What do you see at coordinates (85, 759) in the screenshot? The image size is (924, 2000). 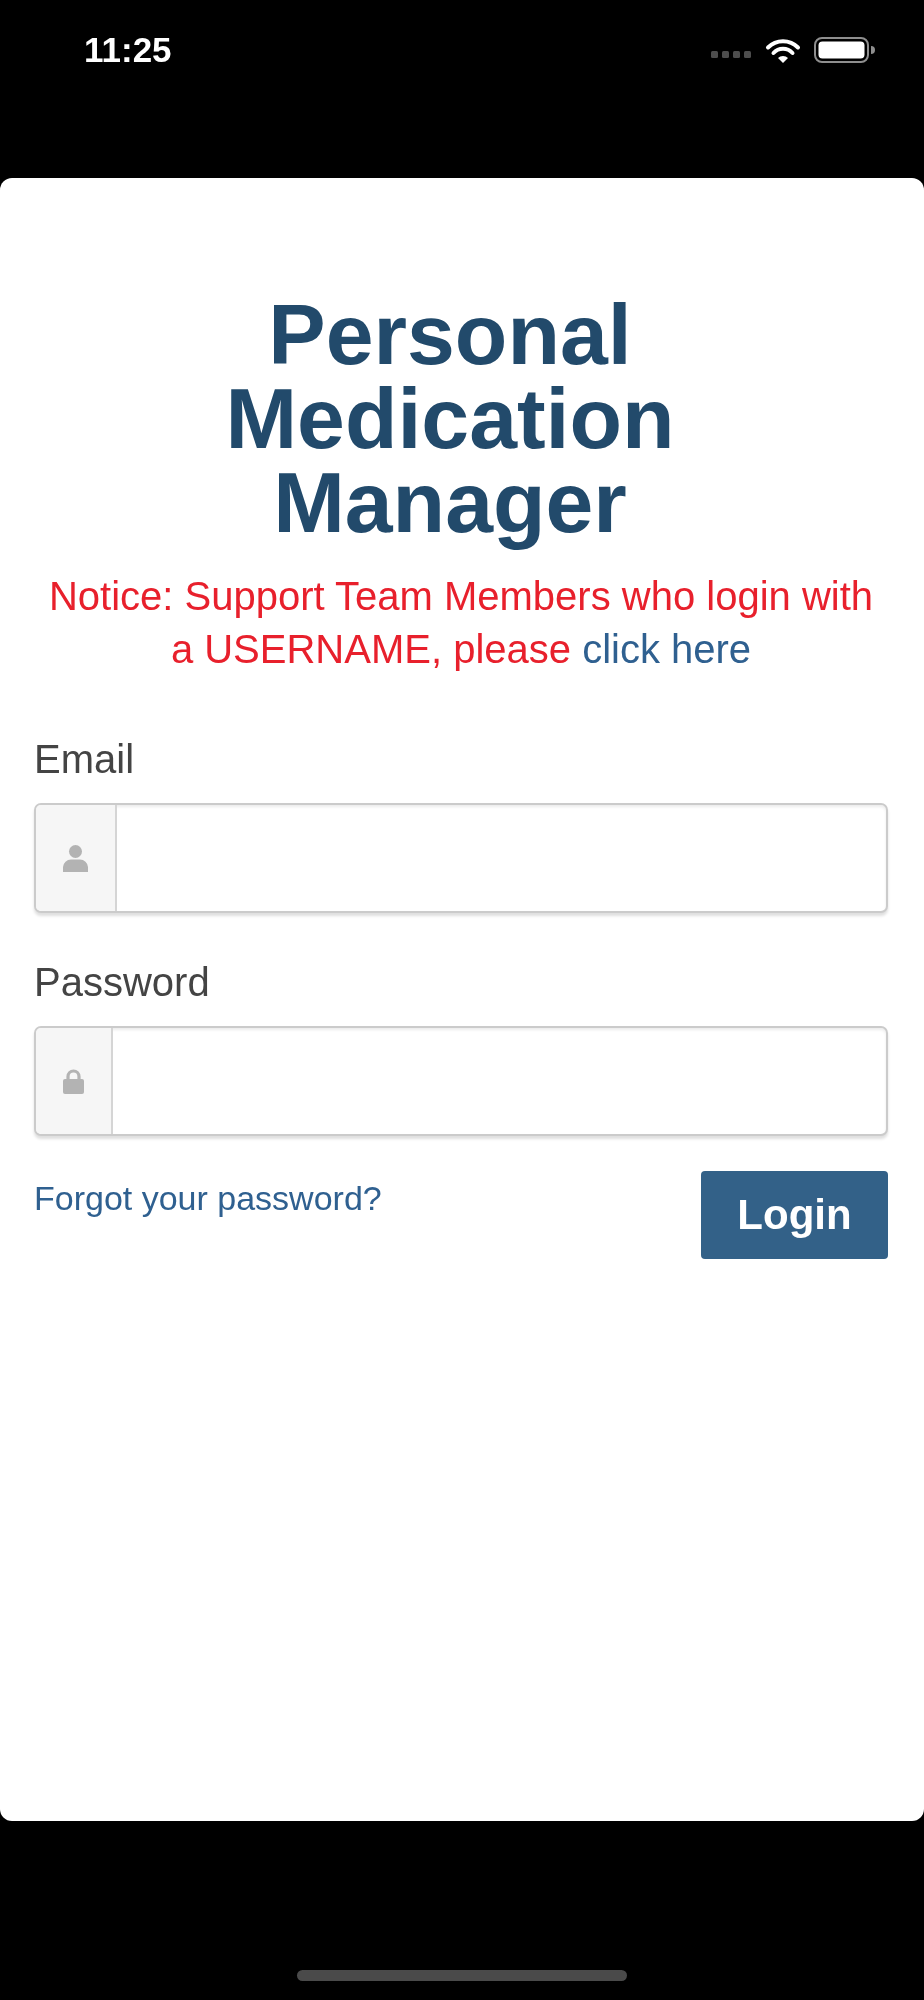 I see `email-label: Email` at bounding box center [85, 759].